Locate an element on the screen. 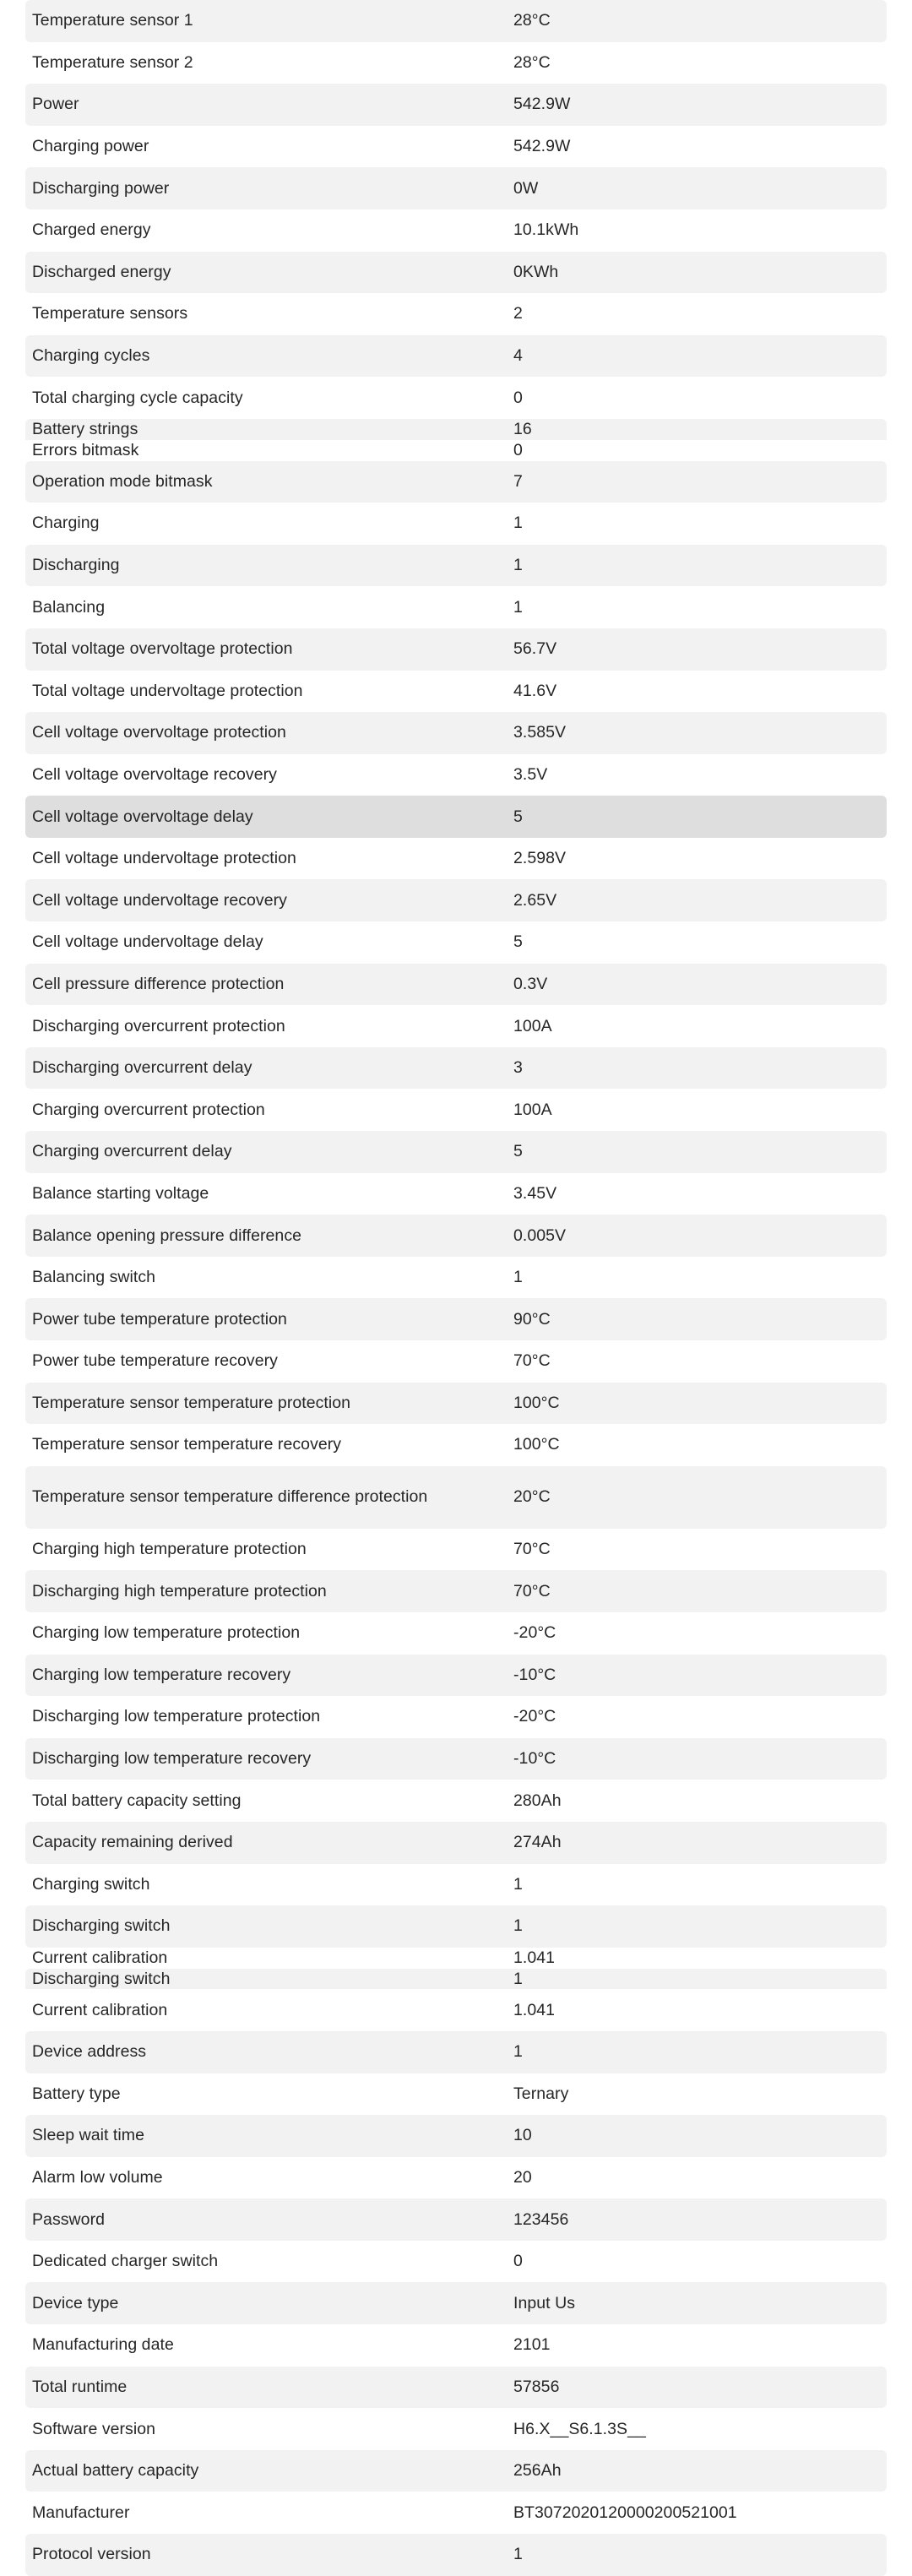 This screenshot has width=912, height=2576. table-row: Cell pressure difference protection 0.3V is located at coordinates (456, 984).